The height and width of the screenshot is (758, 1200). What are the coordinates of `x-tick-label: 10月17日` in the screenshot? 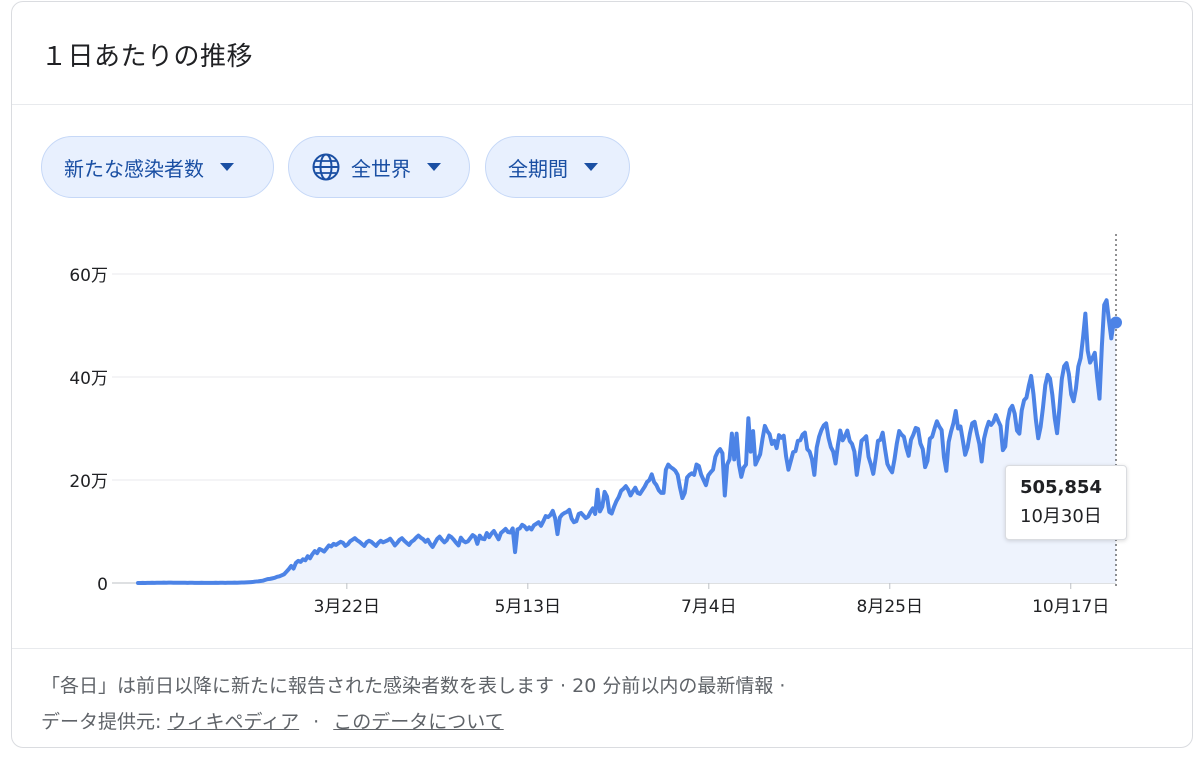 It's located at (1070, 607).